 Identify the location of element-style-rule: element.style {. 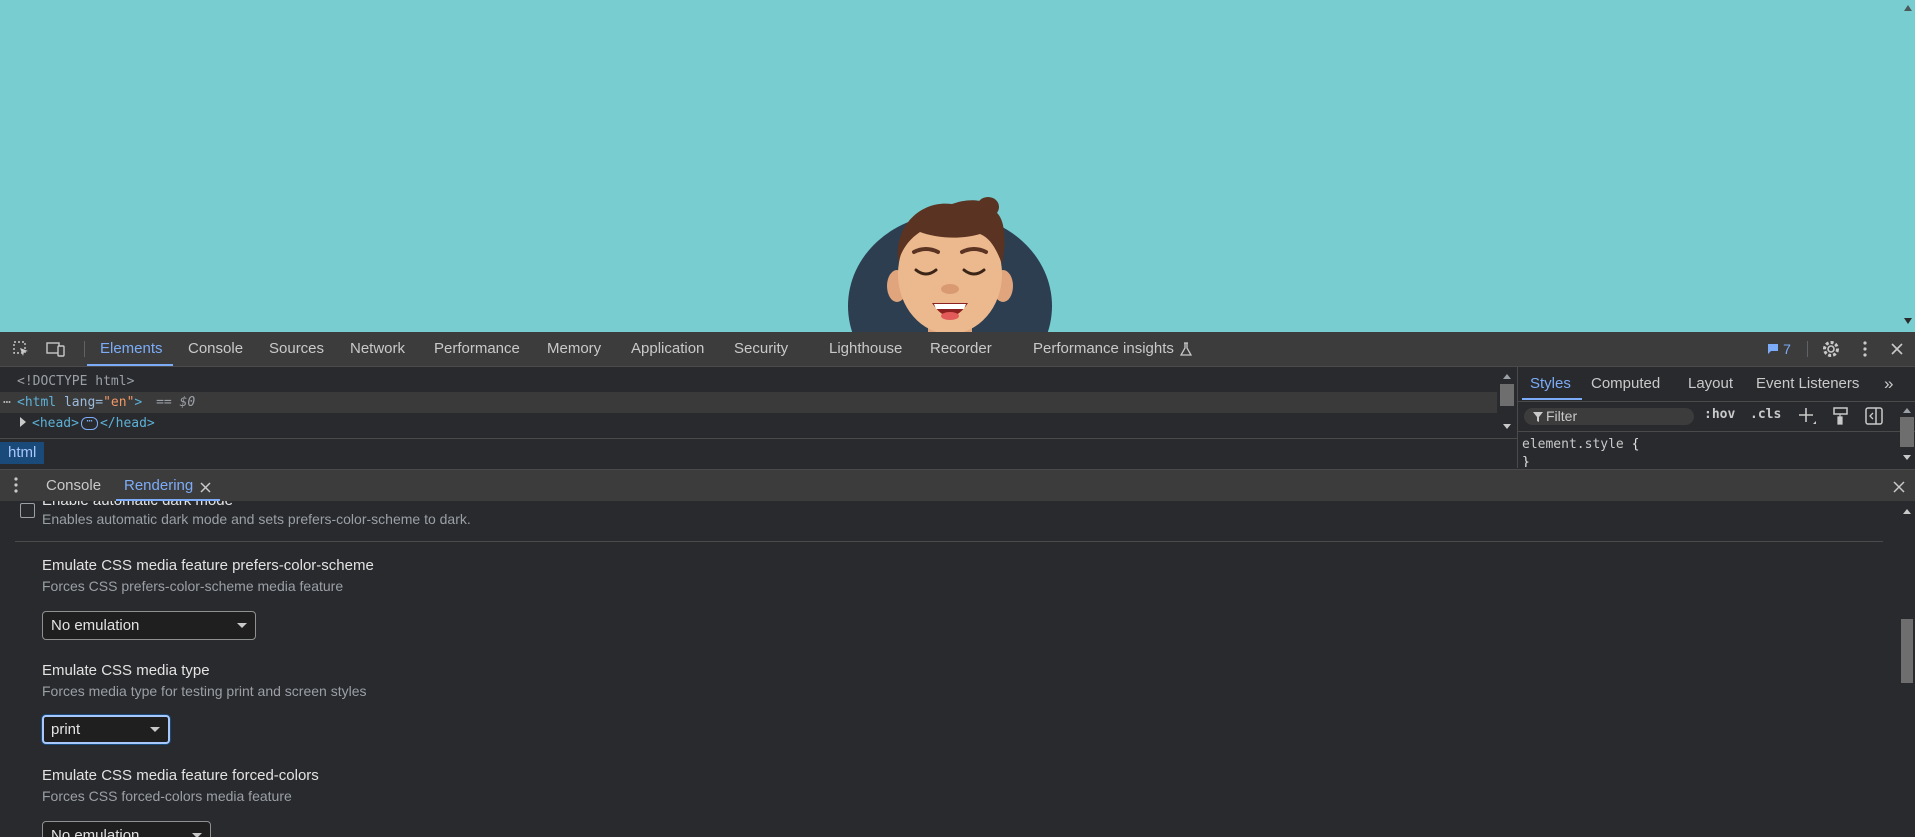
(1580, 444).